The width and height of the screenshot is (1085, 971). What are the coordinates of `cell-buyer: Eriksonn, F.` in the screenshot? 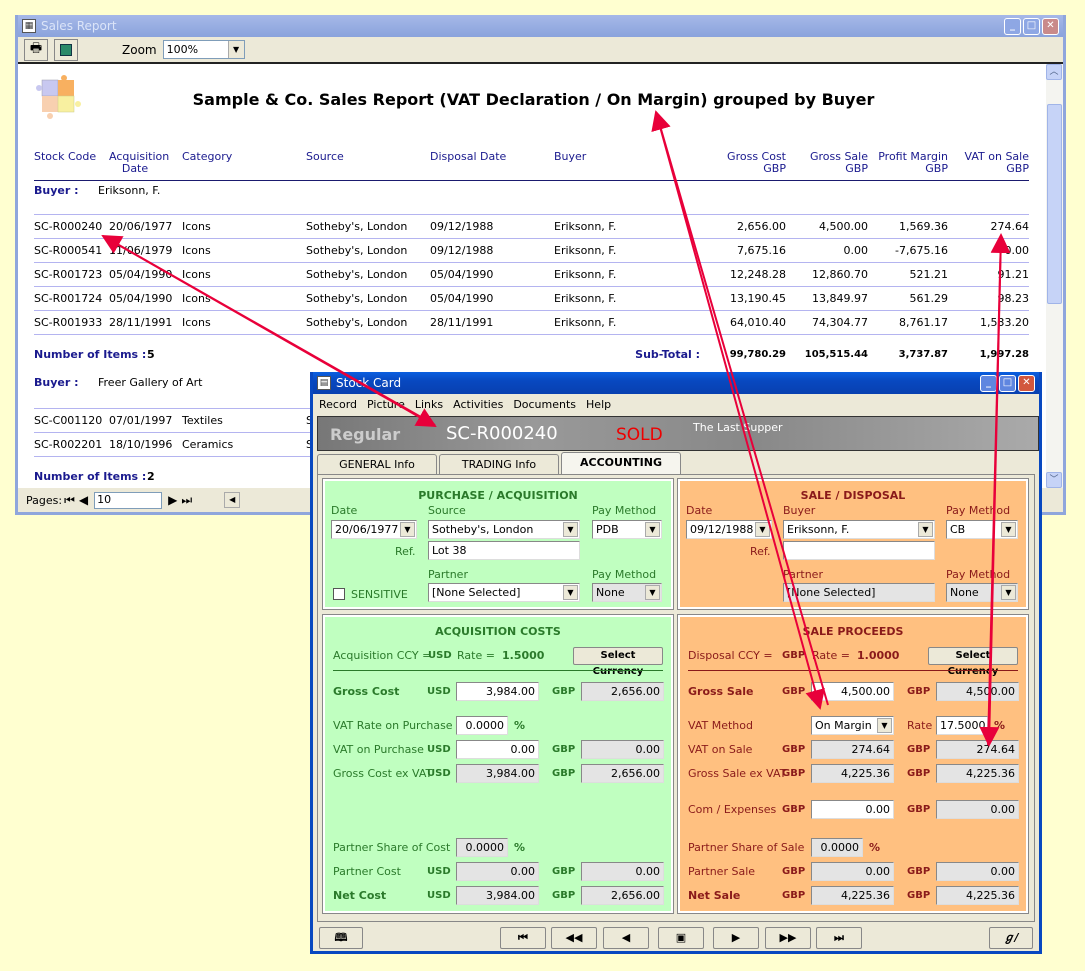 It's located at (585, 226).